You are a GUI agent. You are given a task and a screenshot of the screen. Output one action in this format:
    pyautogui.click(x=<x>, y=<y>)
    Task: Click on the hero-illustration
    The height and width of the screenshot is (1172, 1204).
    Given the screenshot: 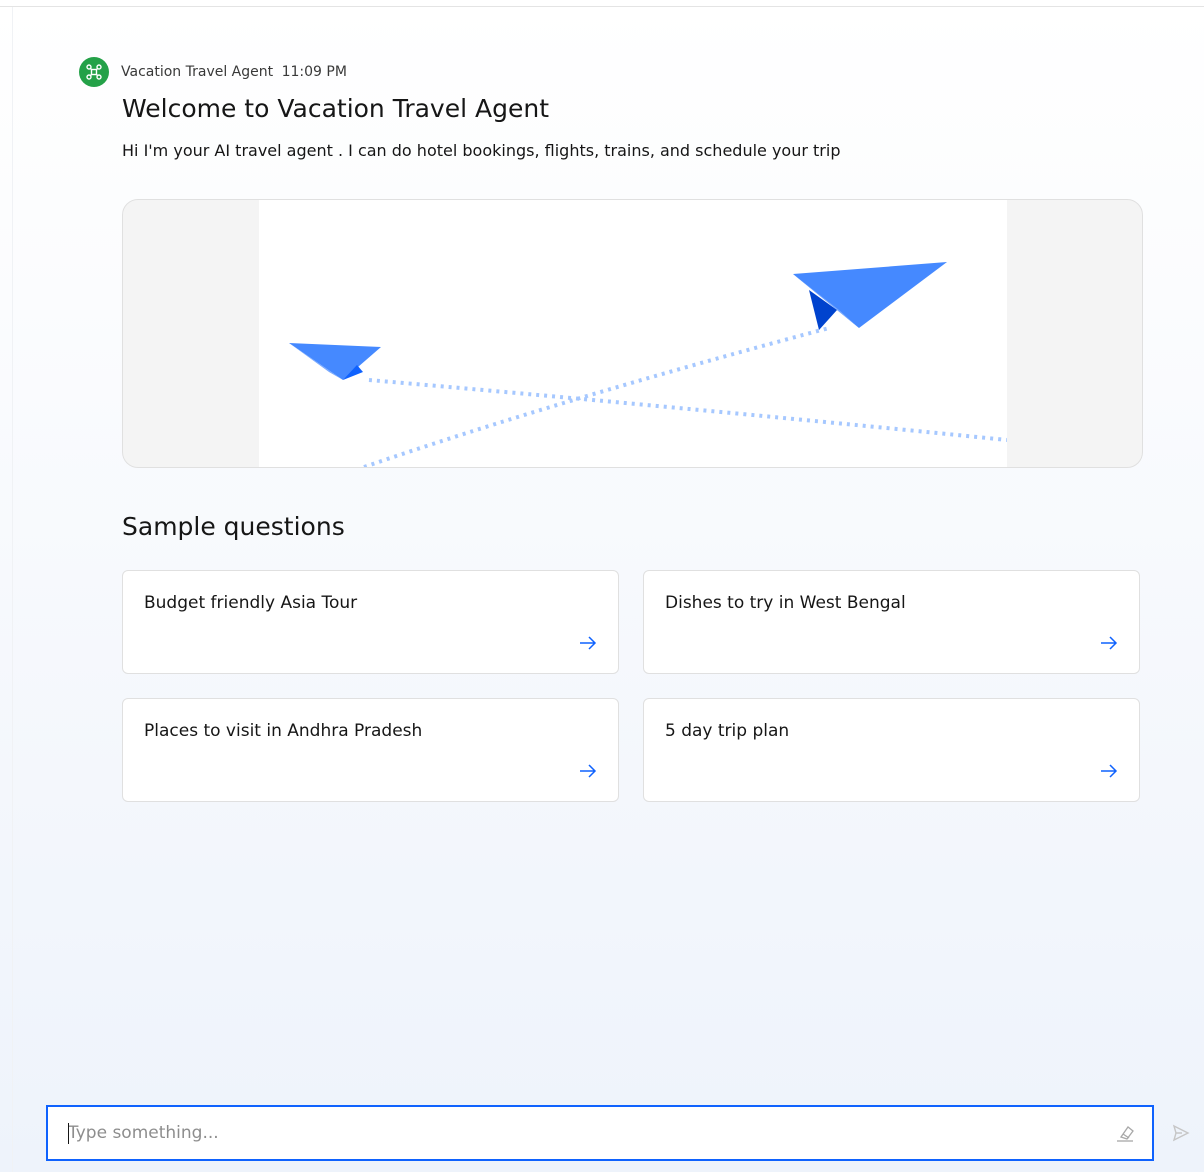 What is the action you would take?
    pyautogui.click(x=633, y=333)
    